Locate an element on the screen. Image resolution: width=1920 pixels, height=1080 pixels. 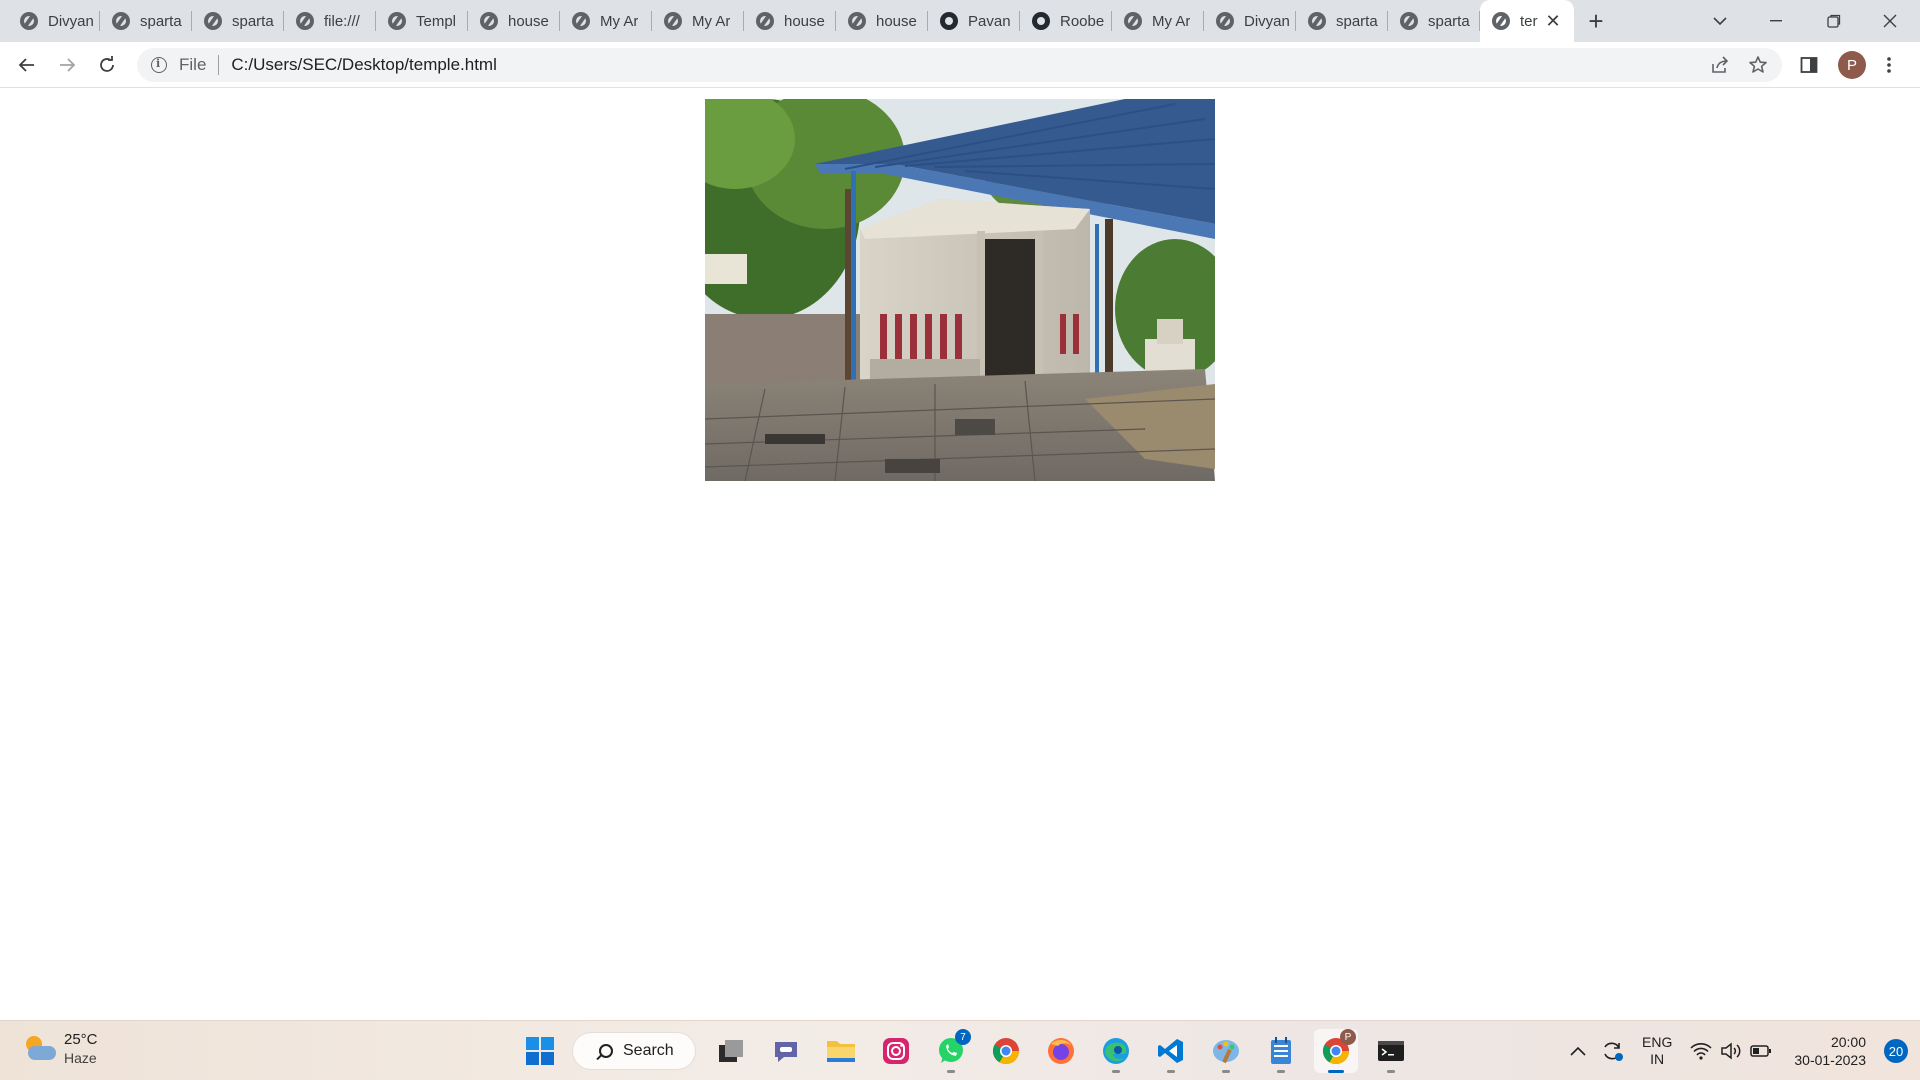
tab-7: My Ar is located at coordinates (698, 21).